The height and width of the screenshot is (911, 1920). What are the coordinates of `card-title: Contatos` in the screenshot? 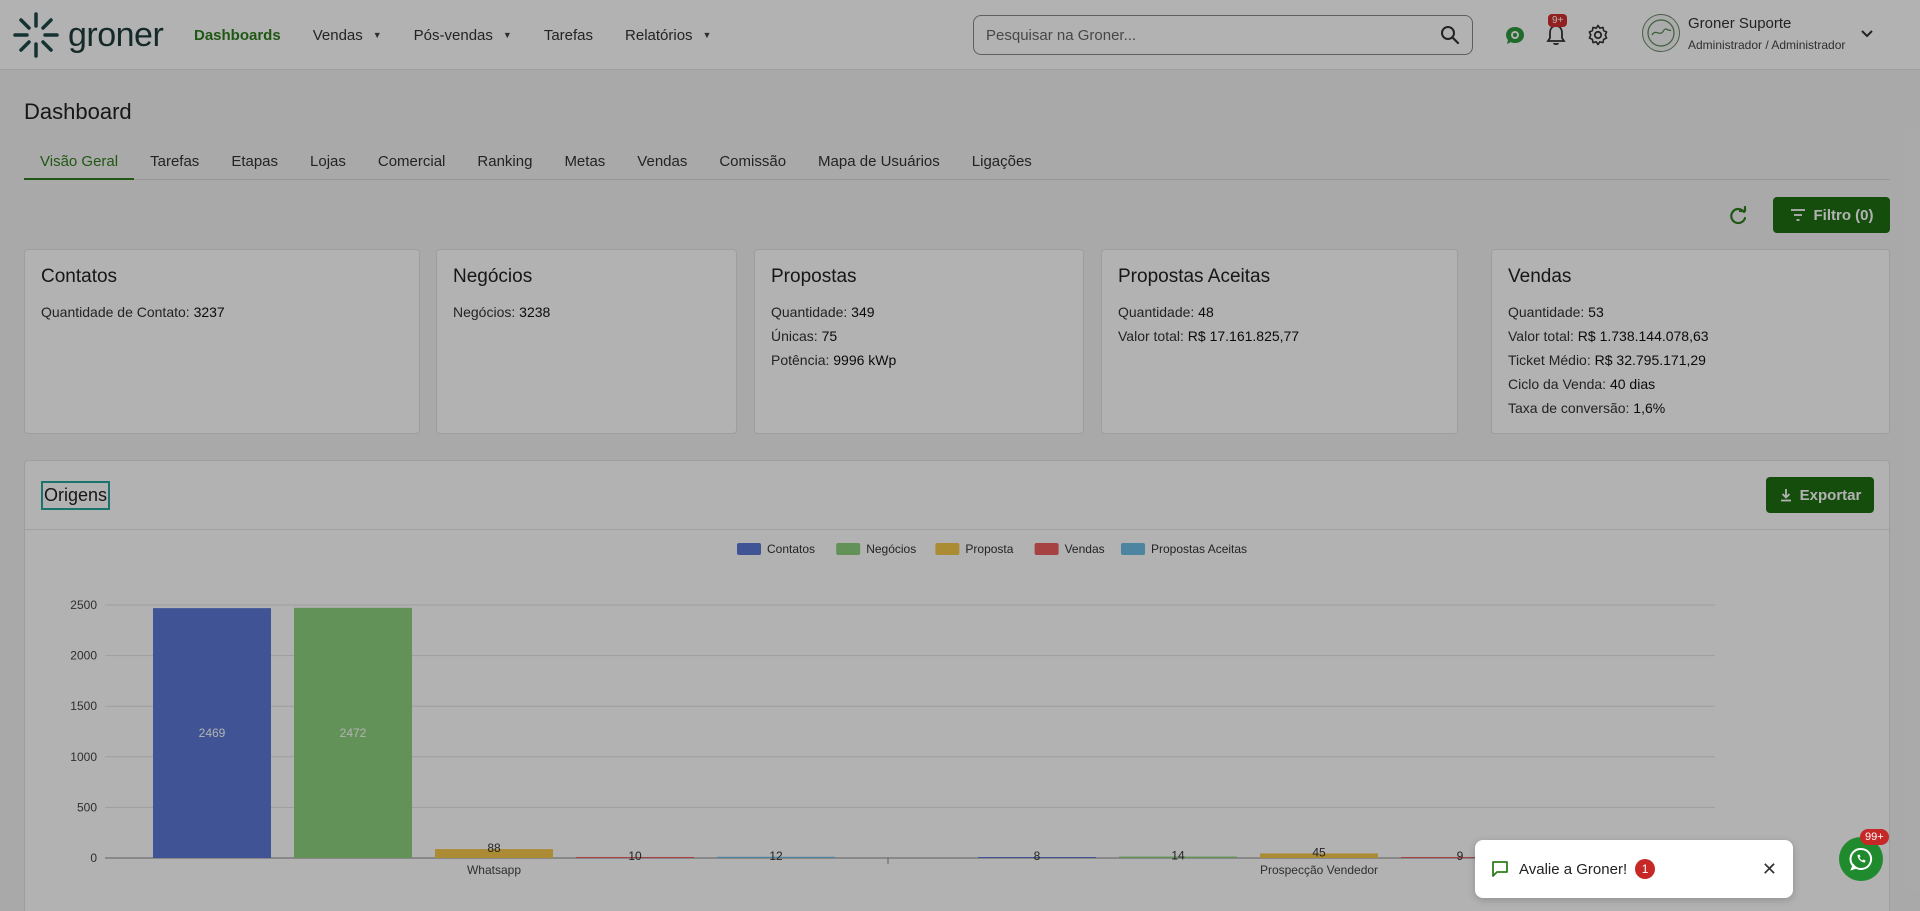 It's located at (79, 276).